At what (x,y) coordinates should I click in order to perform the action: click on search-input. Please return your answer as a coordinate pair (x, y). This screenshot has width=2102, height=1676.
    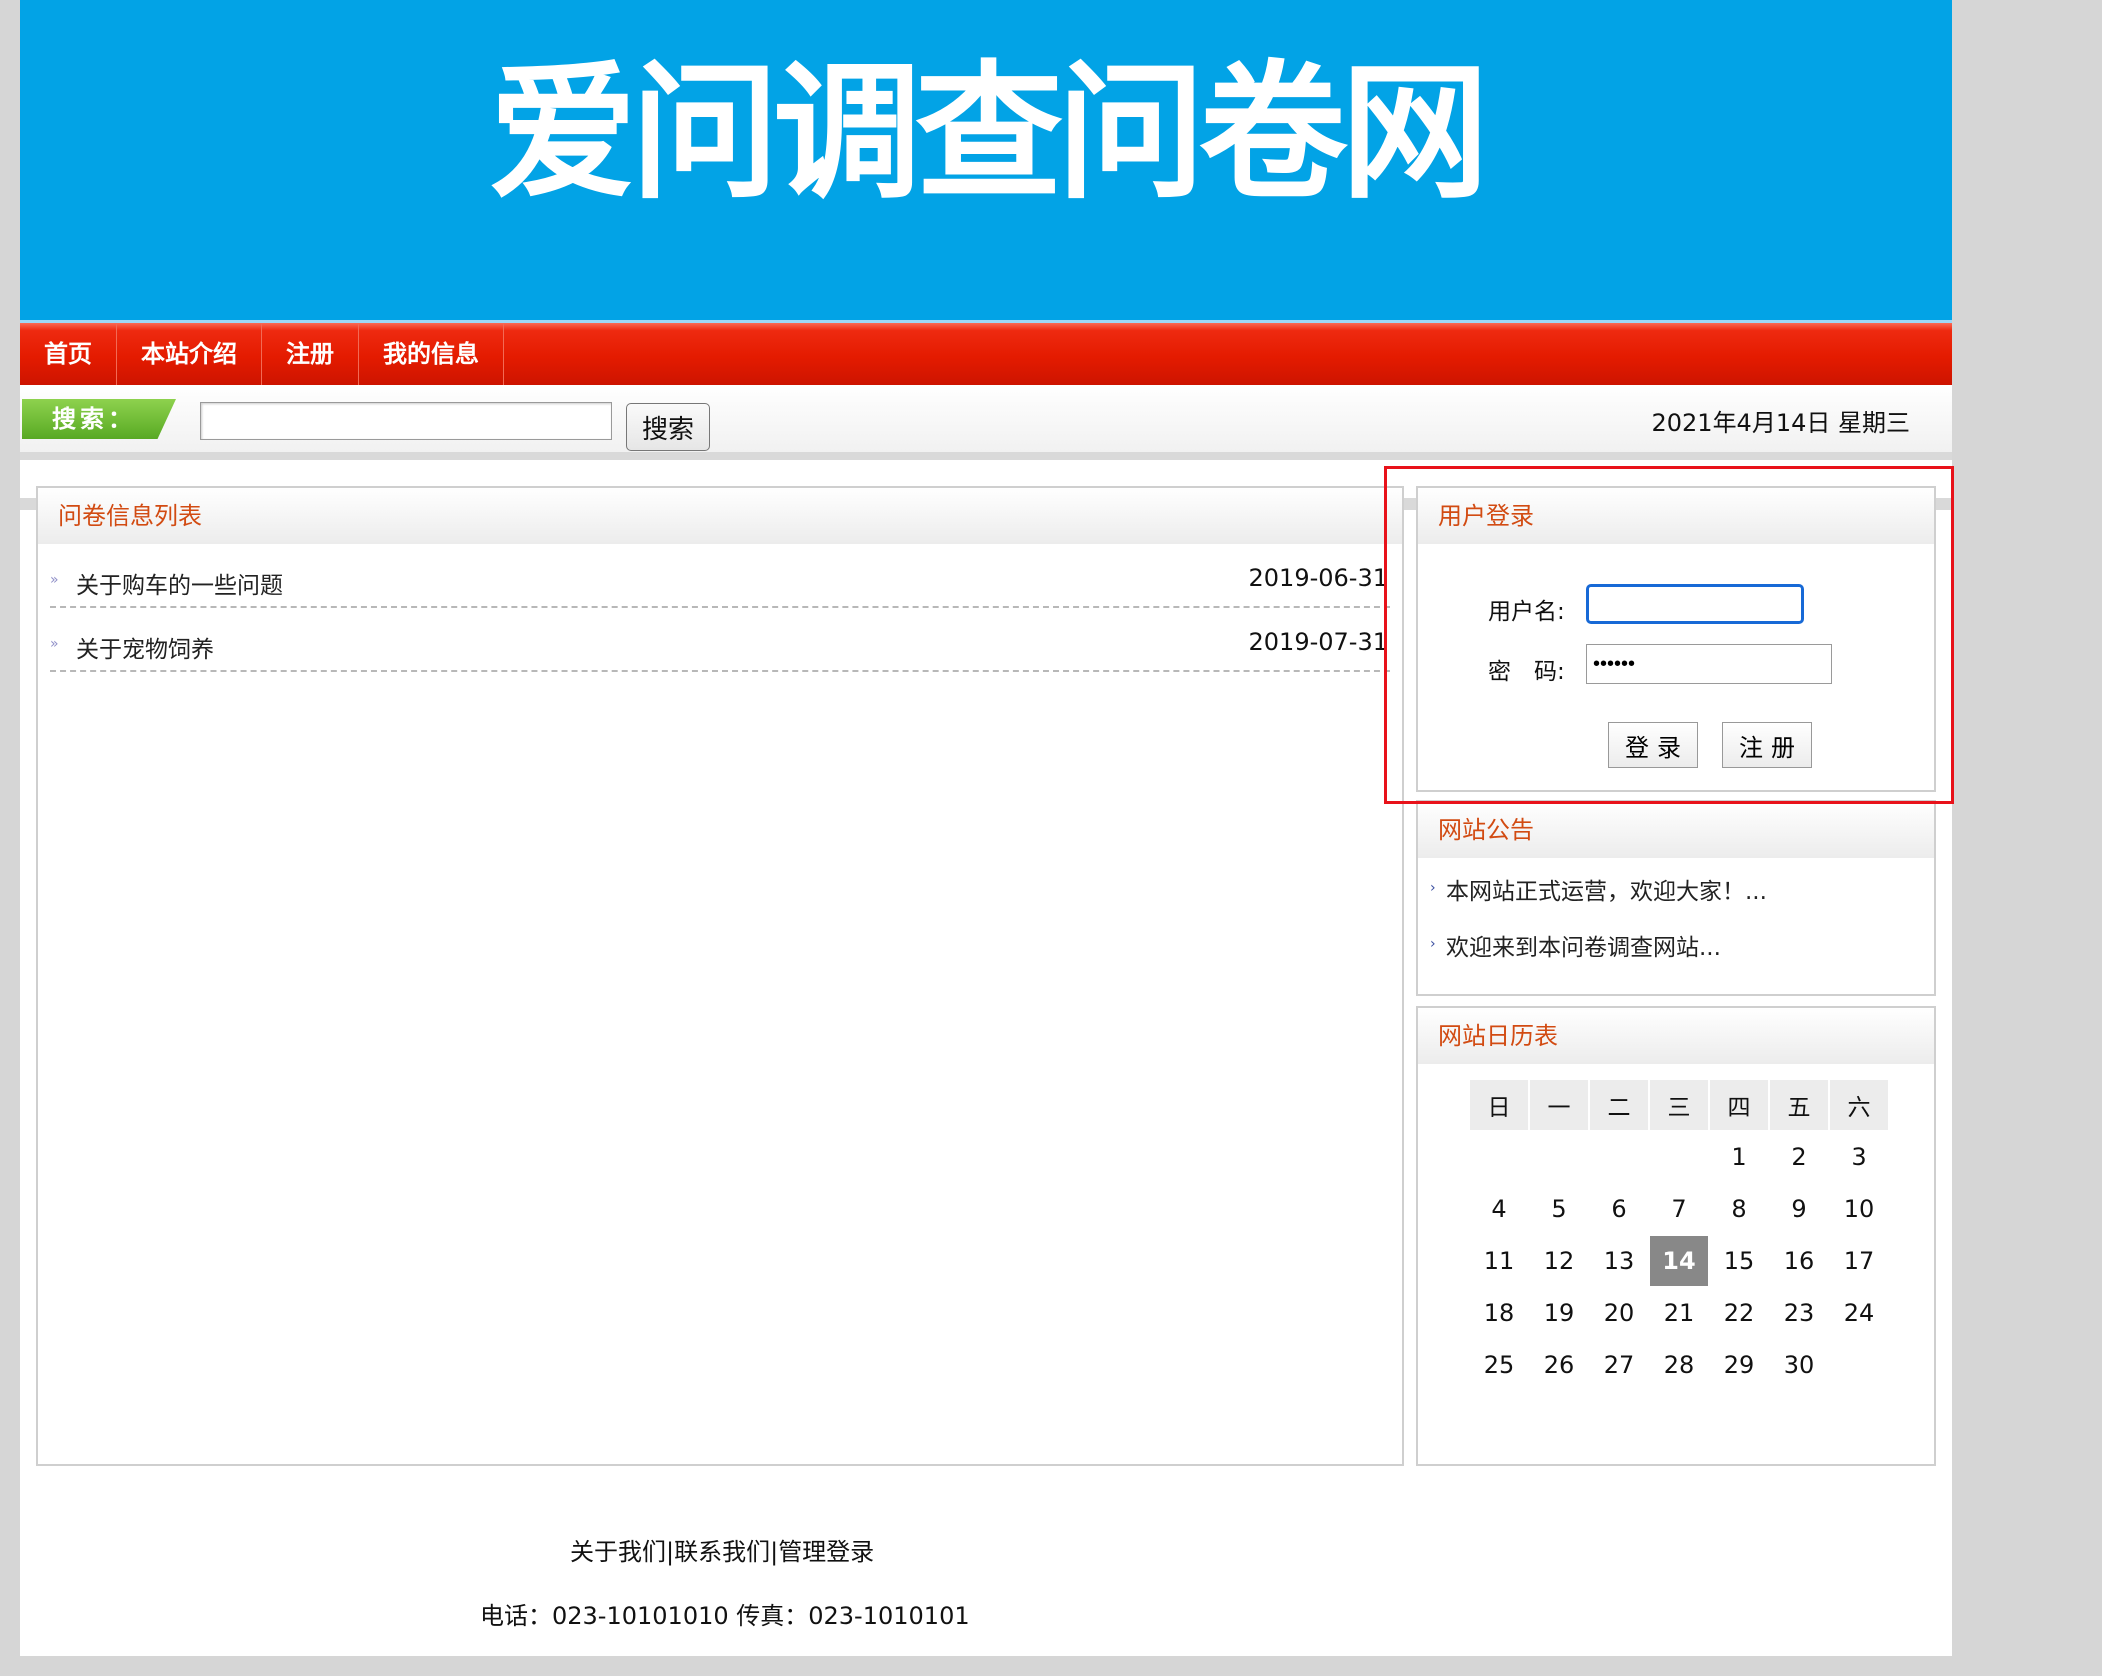
    Looking at the image, I should click on (406, 421).